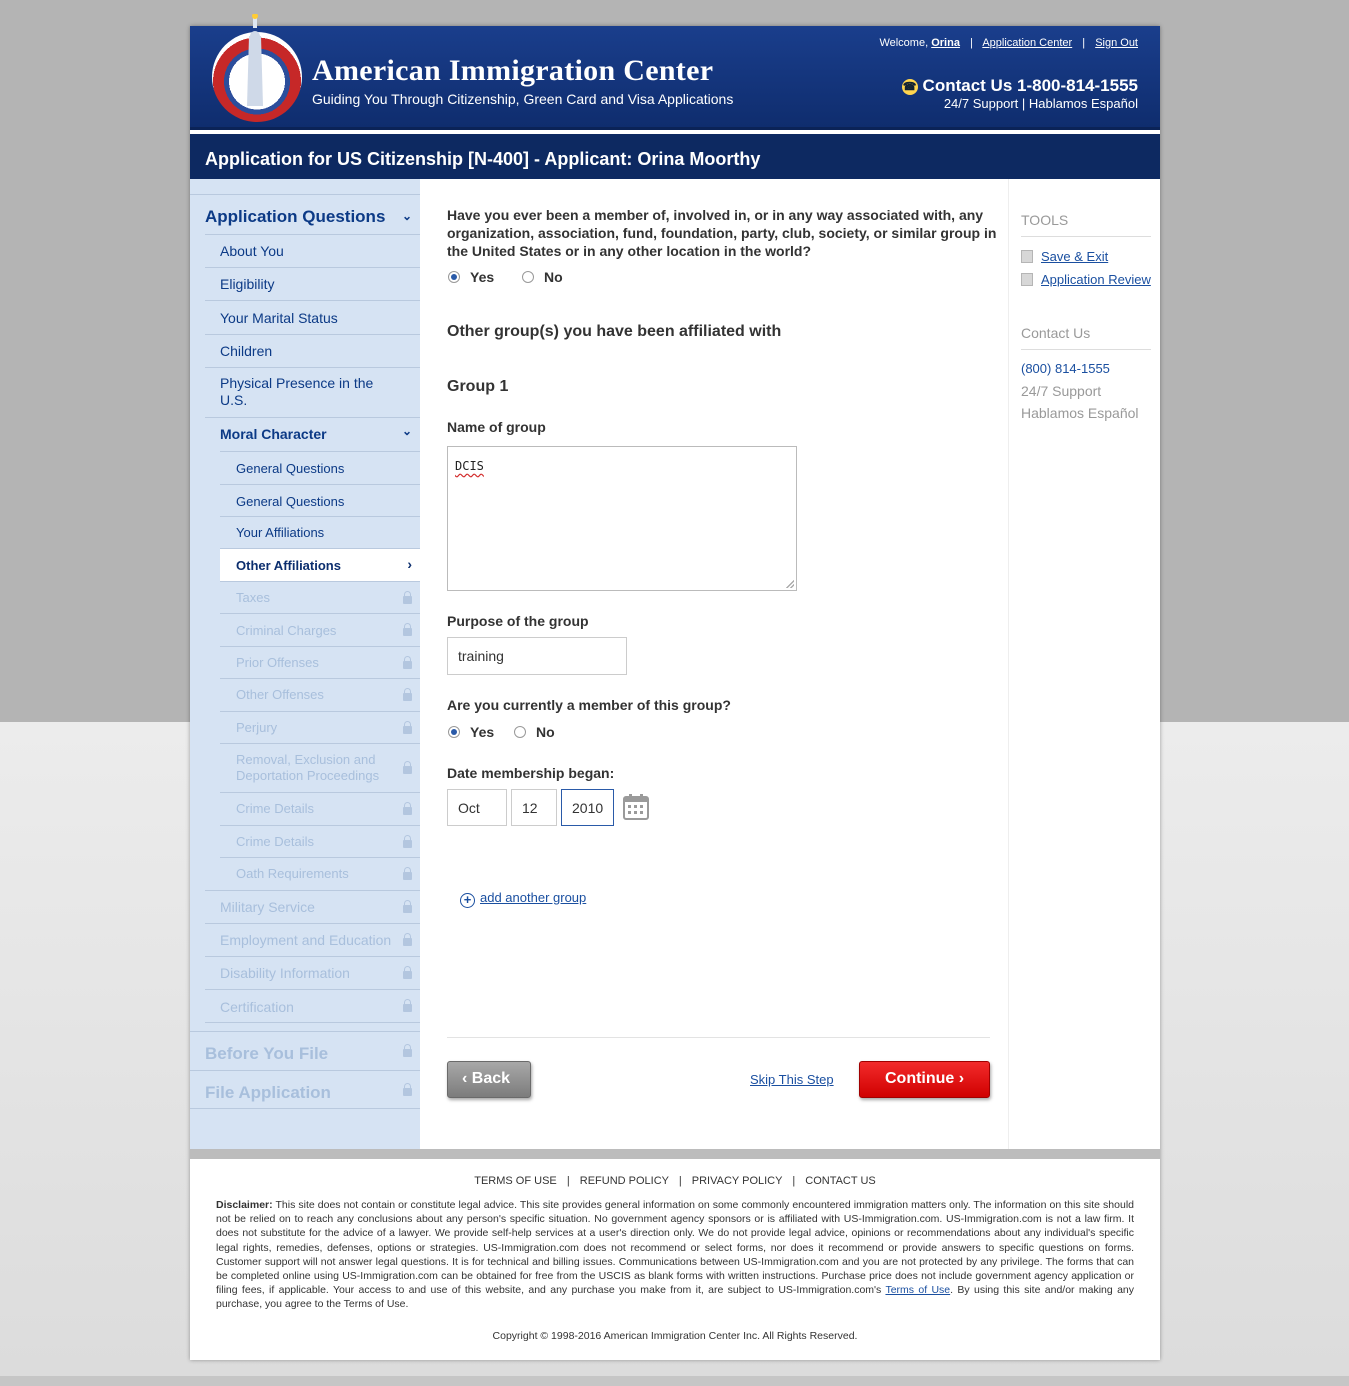 The height and width of the screenshot is (1386, 1349). I want to click on application-center-link: Application Center, so click(1027, 43).